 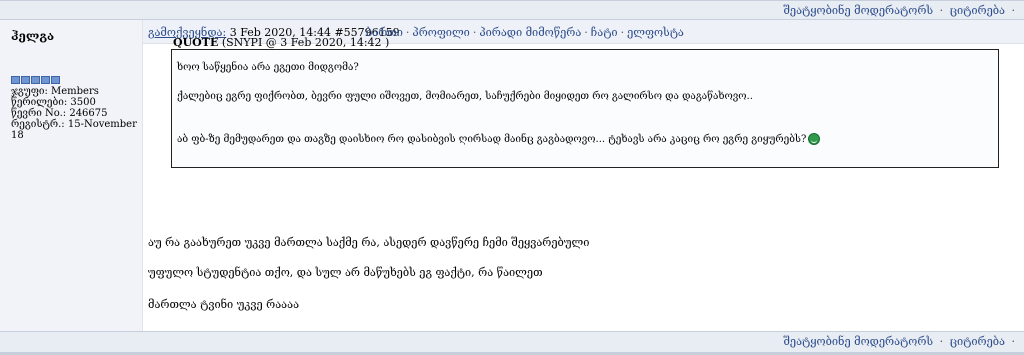 I want to click on quote-label: QUOTE, so click(x=196, y=42).